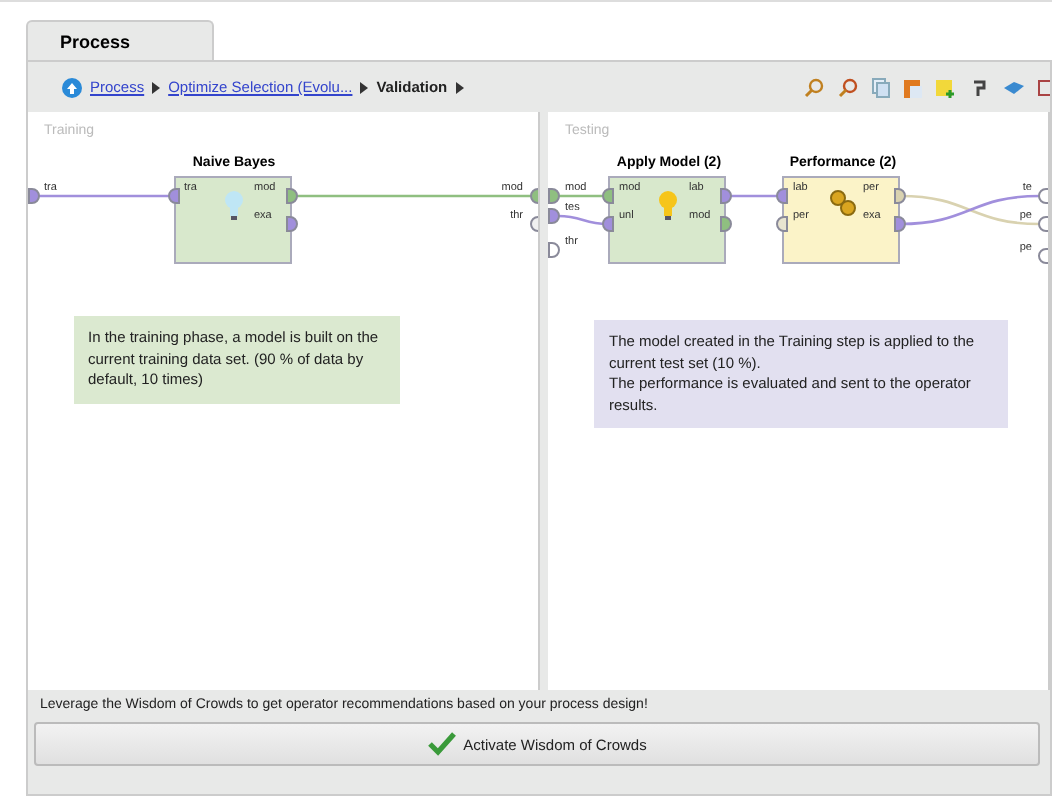 This screenshot has height=802, width=1052. What do you see at coordinates (881, 87) in the screenshot?
I see `copy-icon` at bounding box center [881, 87].